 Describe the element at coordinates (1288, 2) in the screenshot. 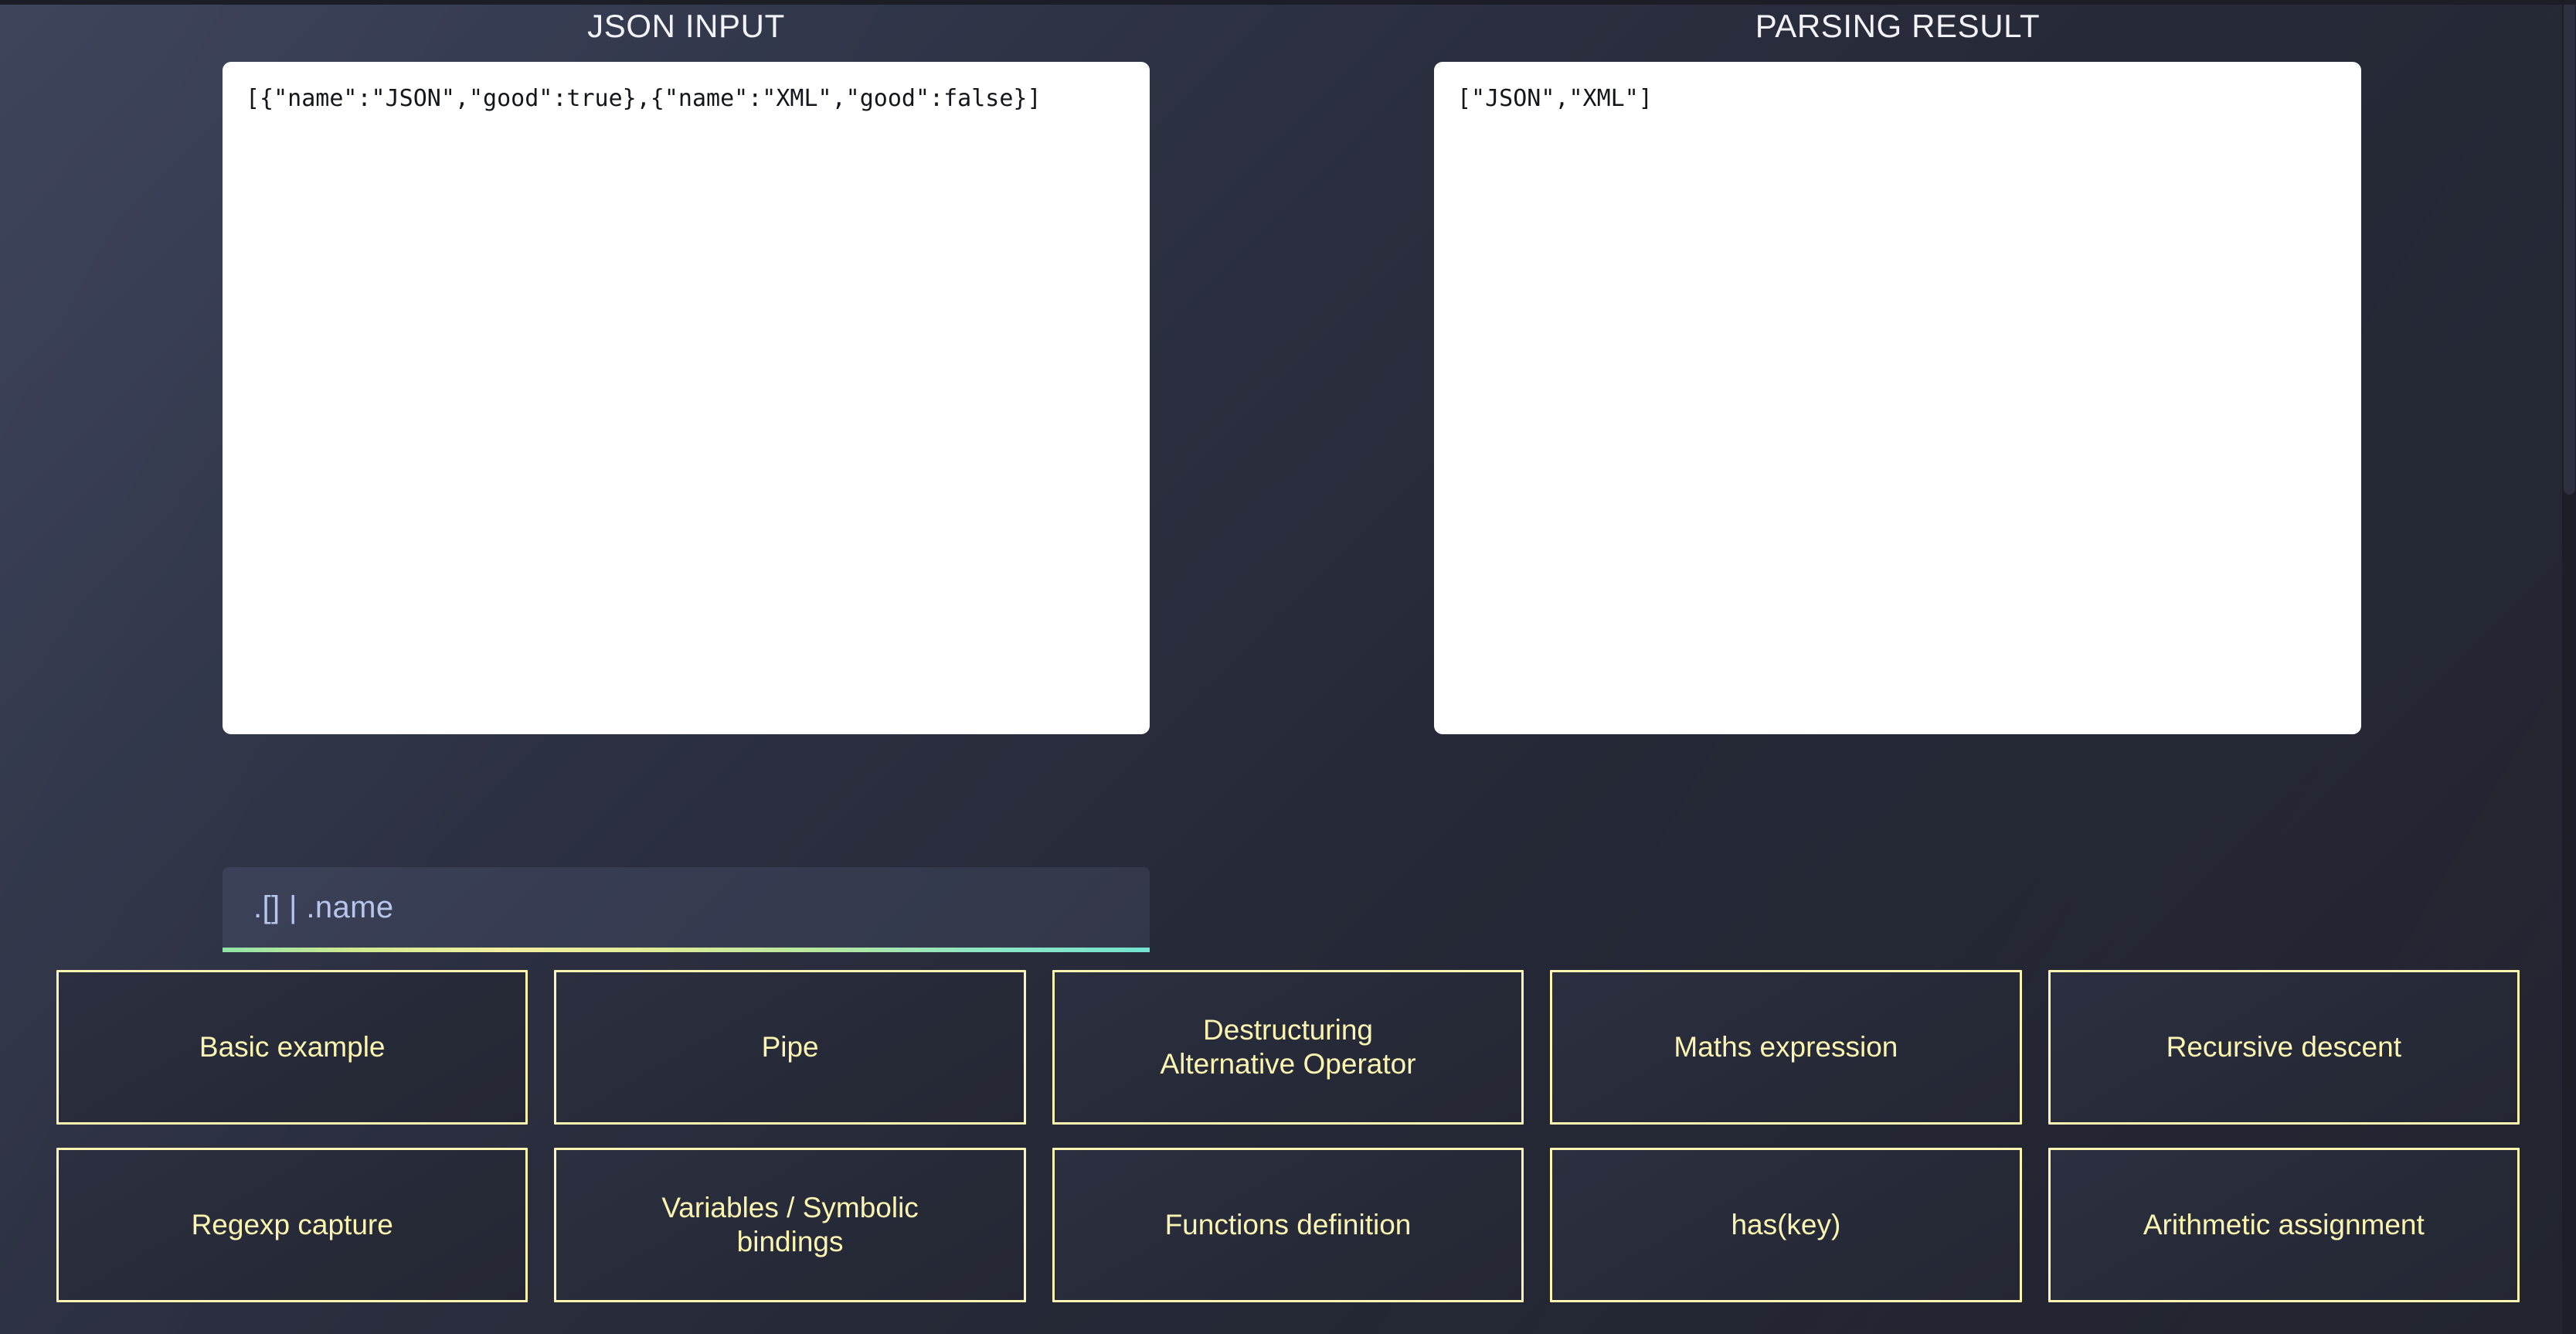

I see `top-edge-strip` at that location.